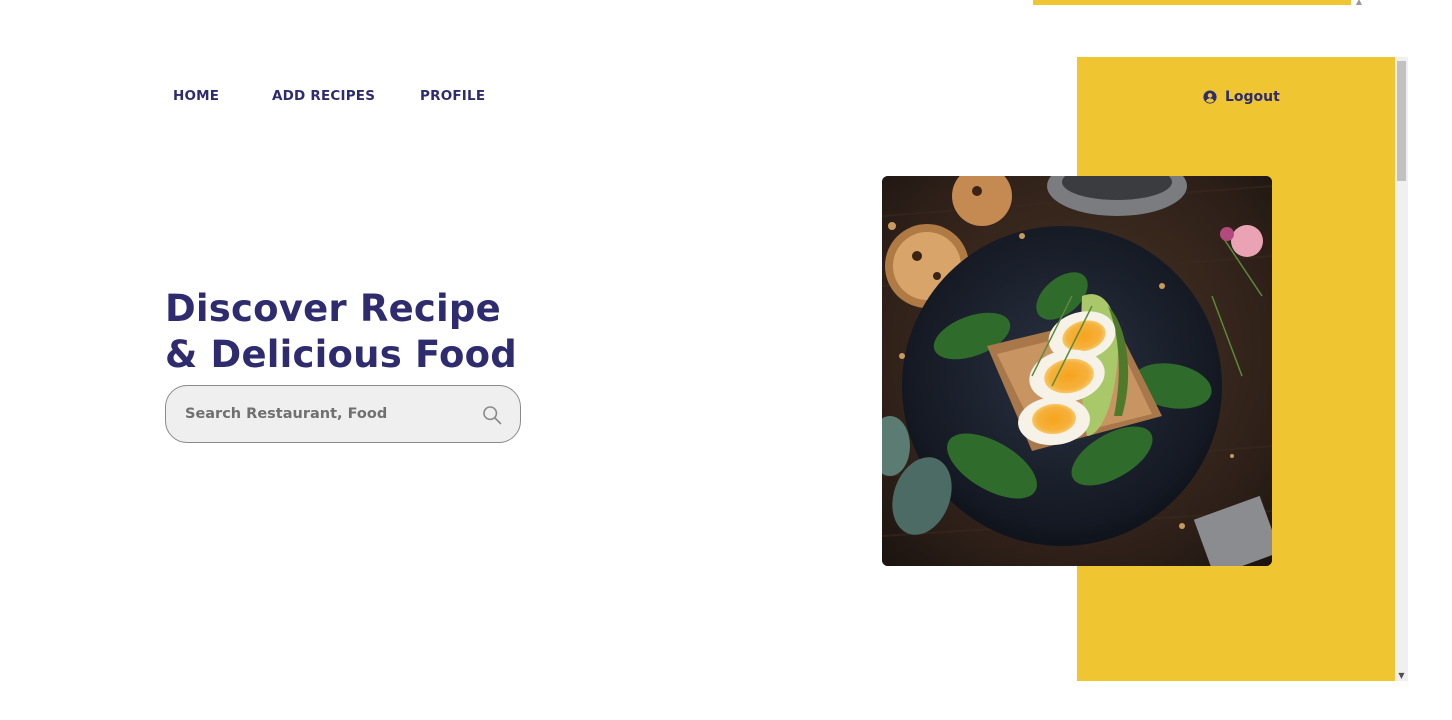  Describe the element at coordinates (333, 308) in the screenshot. I see `hero-title-line-1: Discover Recipe` at that location.